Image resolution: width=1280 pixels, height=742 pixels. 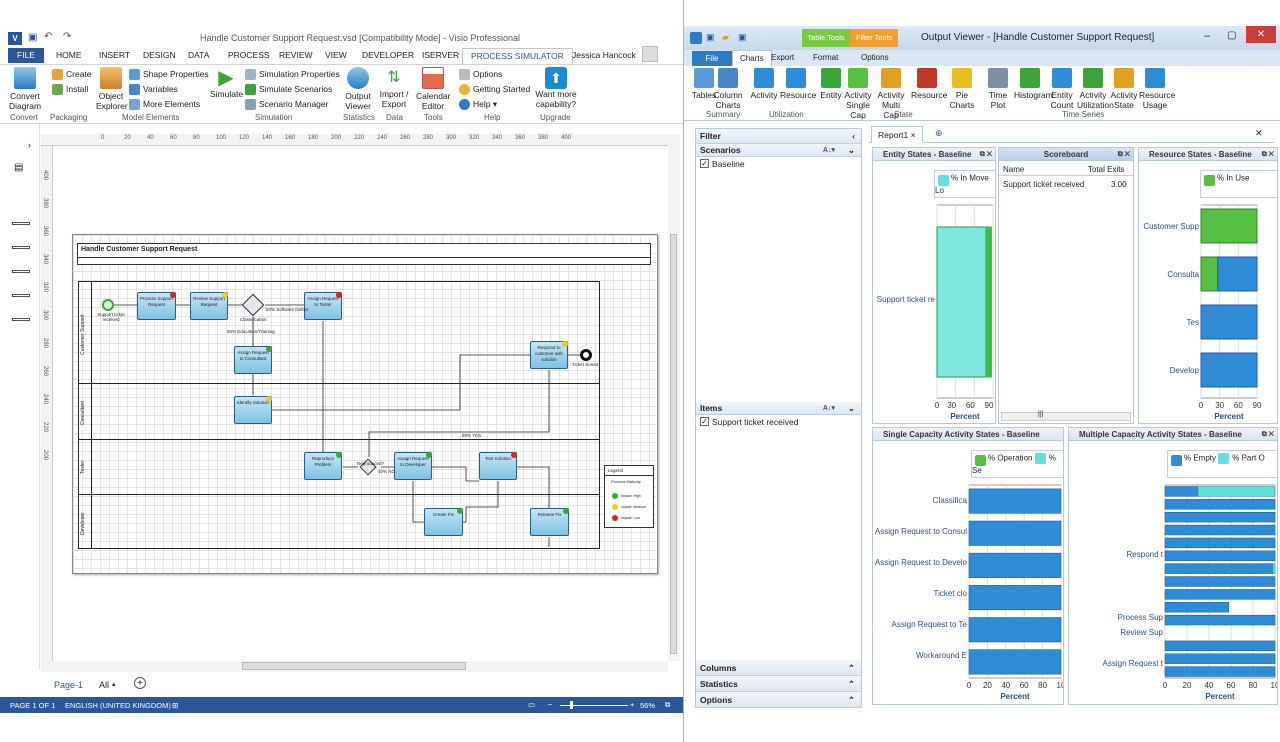 I want to click on page-tab-all: All, so click(x=104, y=685).